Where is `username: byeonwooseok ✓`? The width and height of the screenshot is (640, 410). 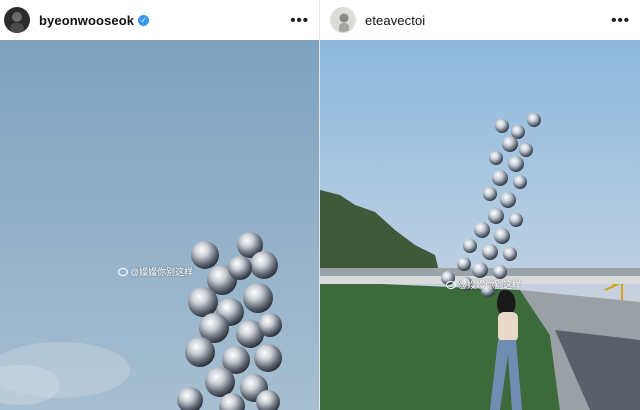 username: byeonwooseok ✓ is located at coordinates (94, 20).